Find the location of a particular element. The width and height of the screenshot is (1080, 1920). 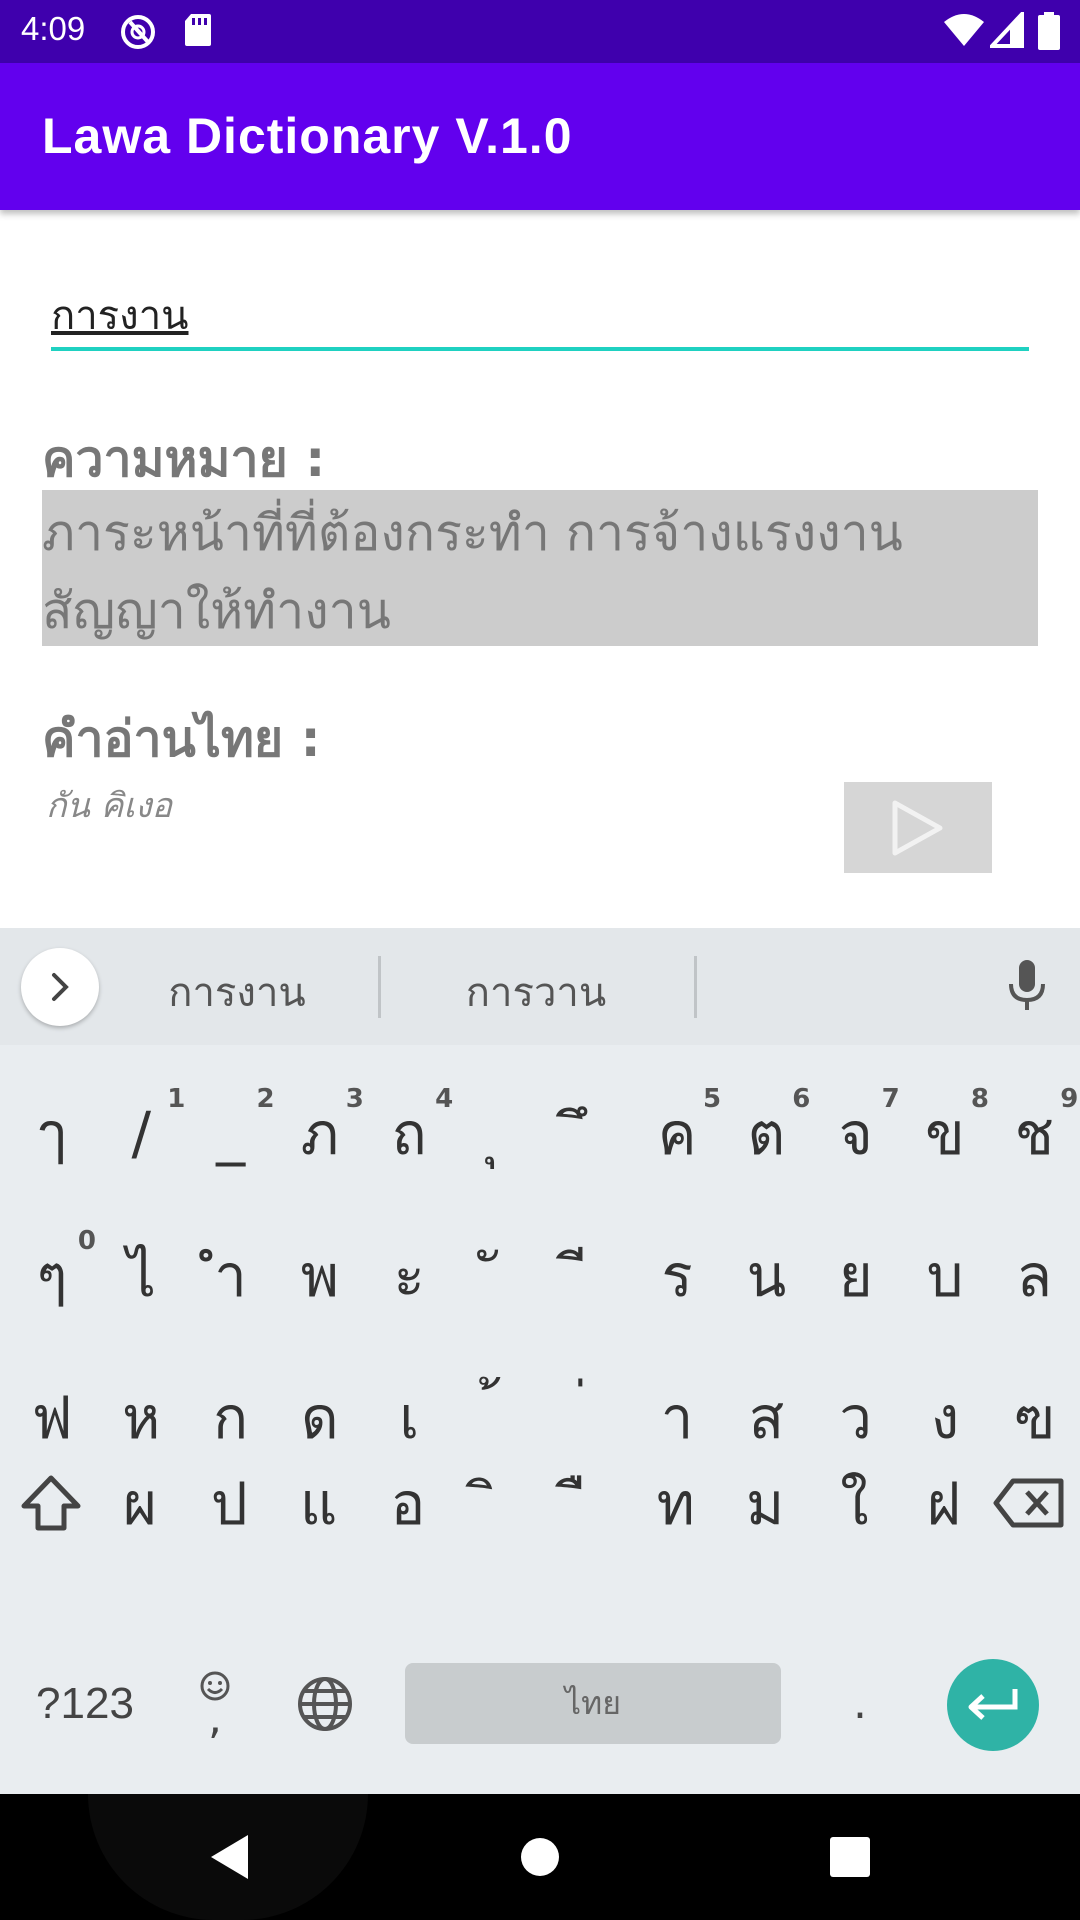

key-row3-0: ฟ is located at coordinates (52, 1417).